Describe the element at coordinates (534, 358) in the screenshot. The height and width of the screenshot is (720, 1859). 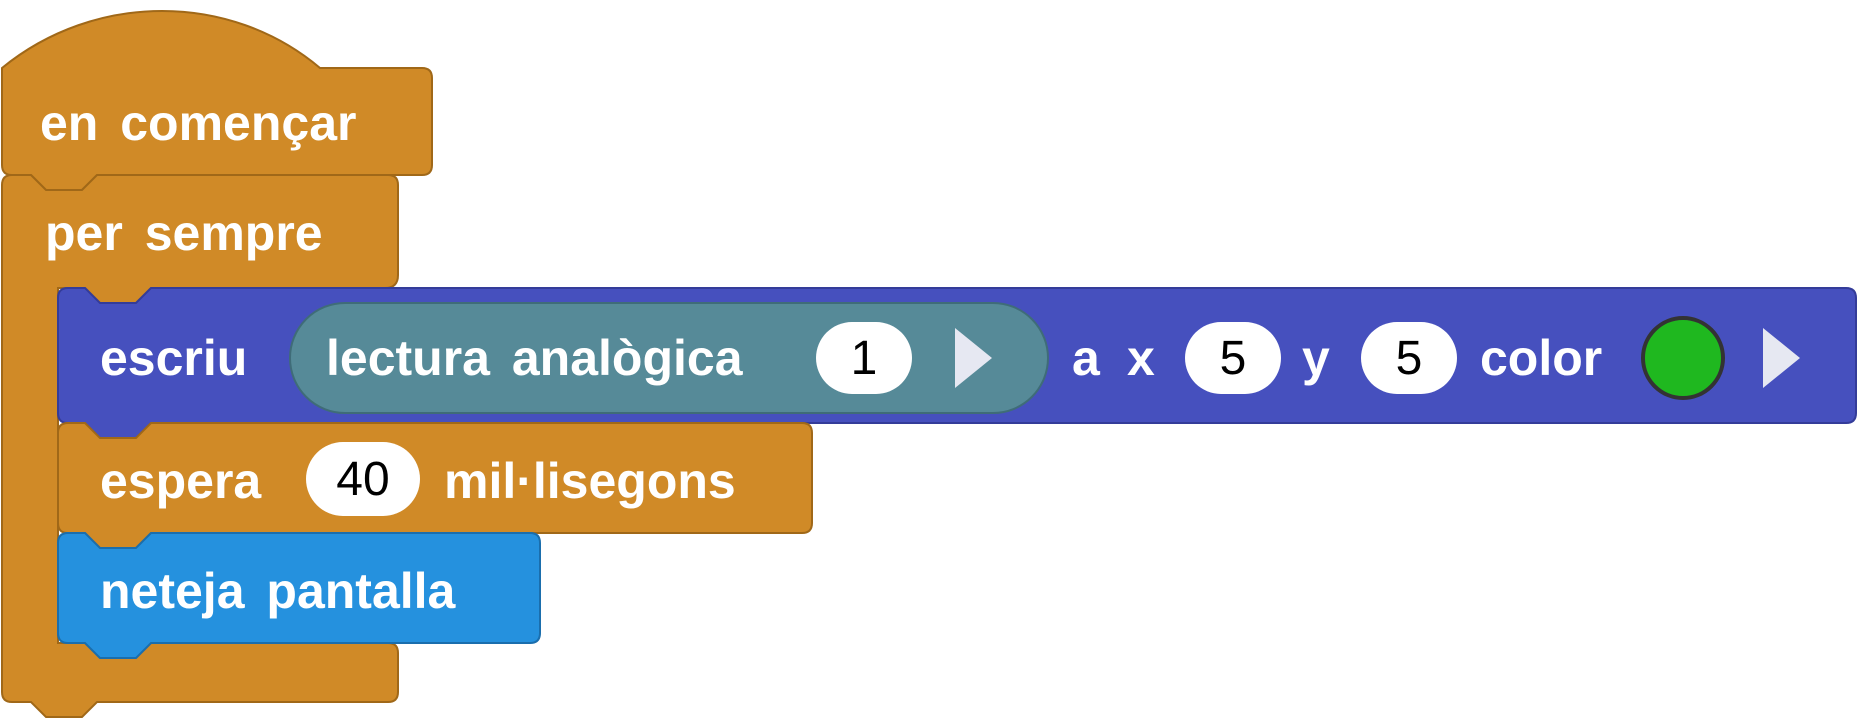
I see `analog-read-label: lectura analògica` at that location.